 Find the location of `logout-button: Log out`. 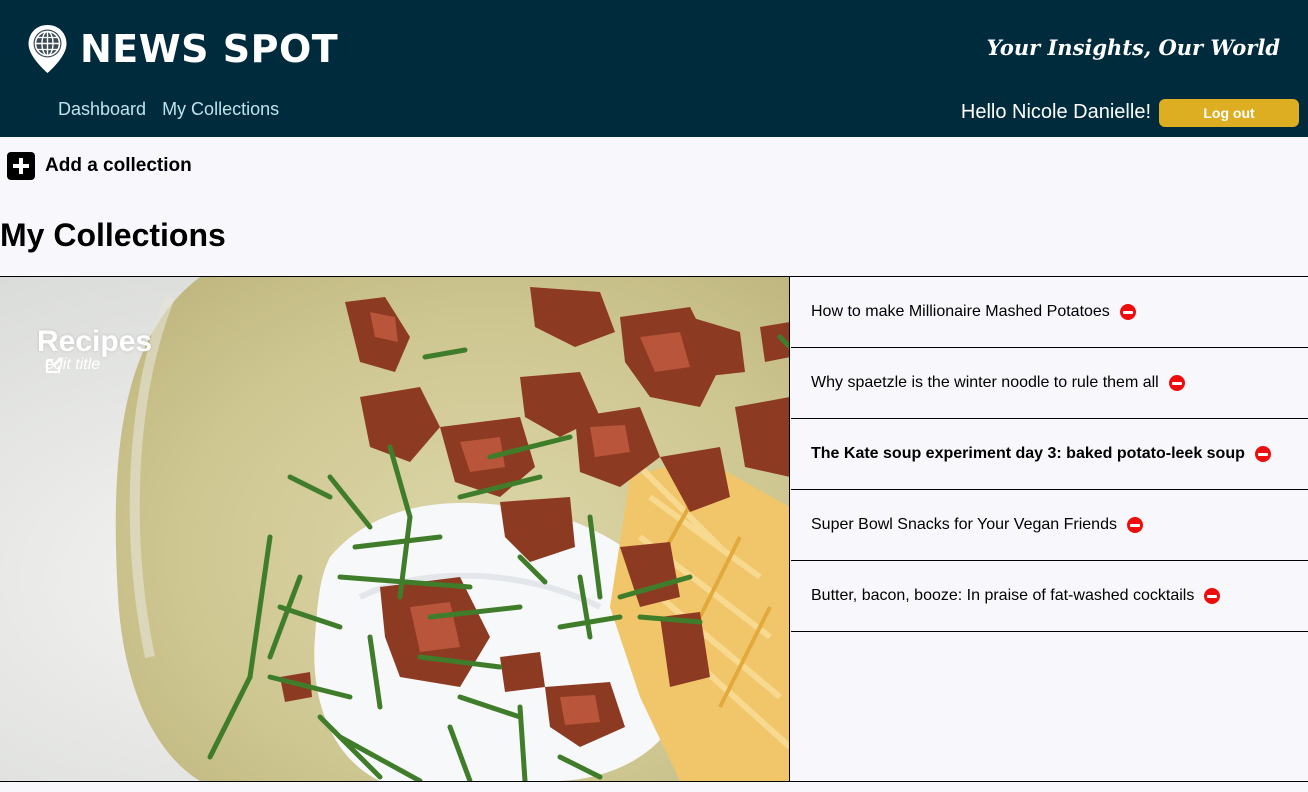

logout-button: Log out is located at coordinates (1229, 113).